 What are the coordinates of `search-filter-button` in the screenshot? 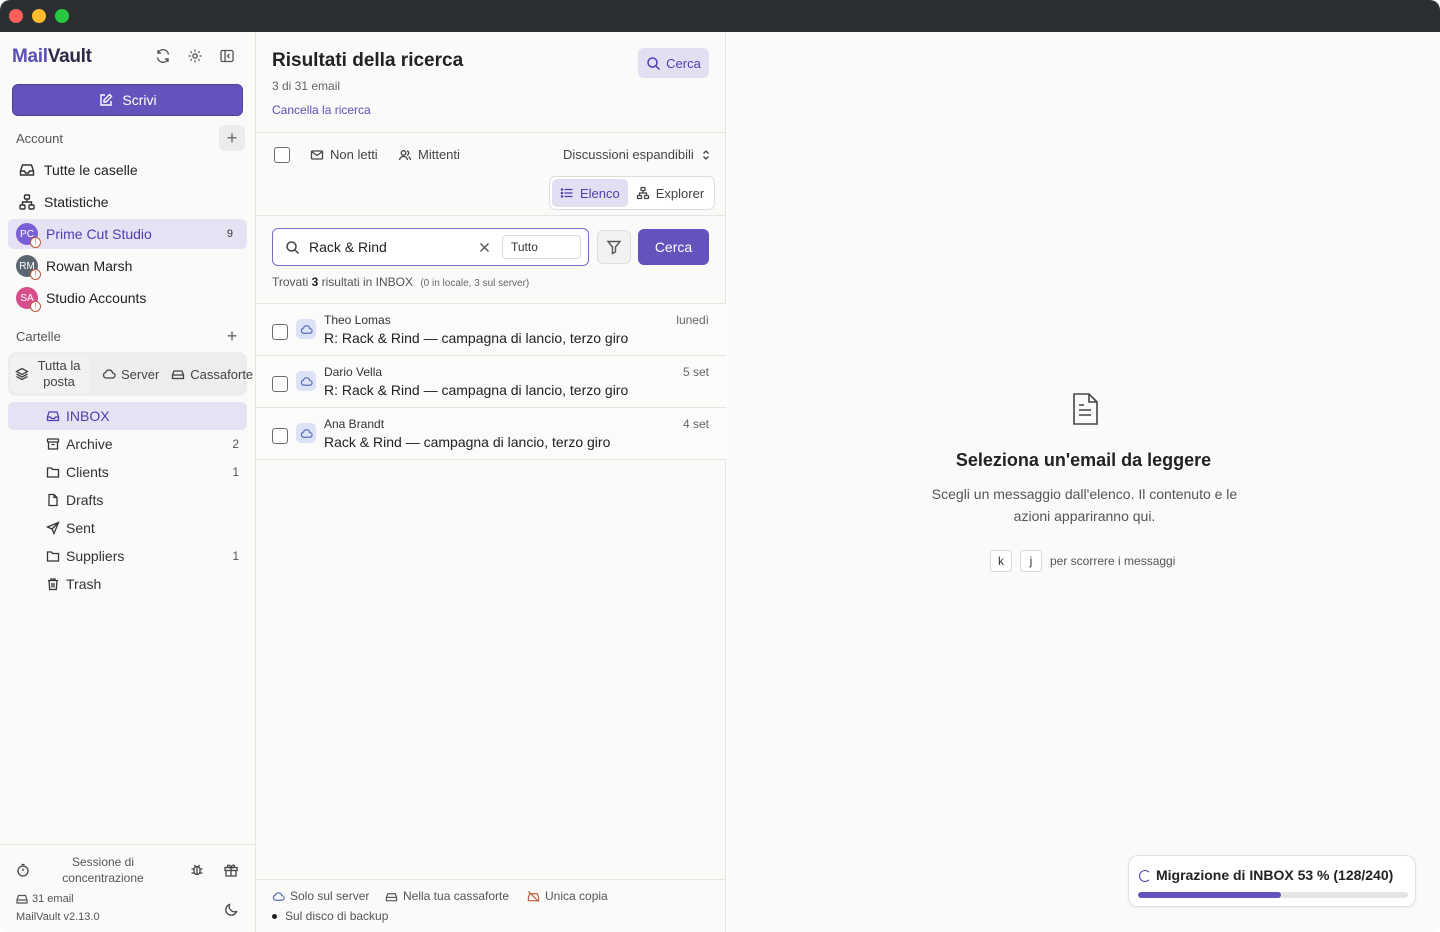 It's located at (614, 247).